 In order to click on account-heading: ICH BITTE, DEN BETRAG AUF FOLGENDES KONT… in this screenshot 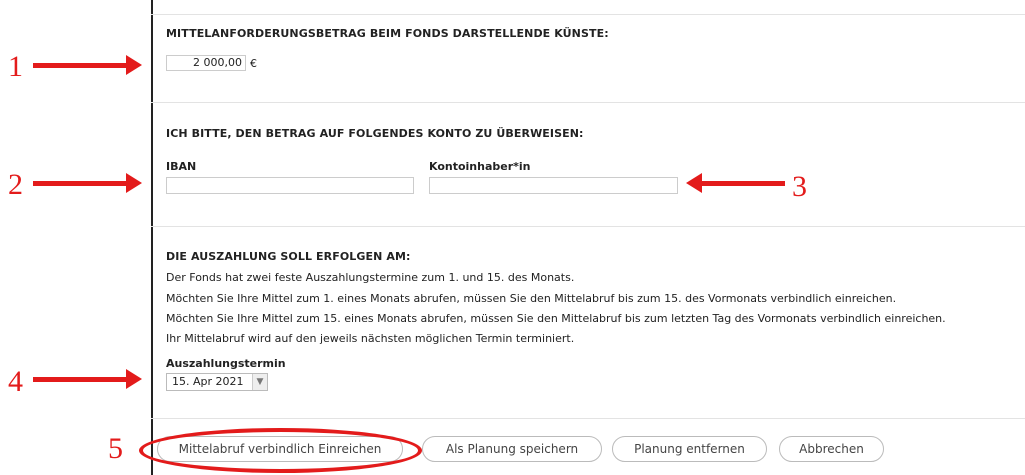, I will do `click(375, 133)`.